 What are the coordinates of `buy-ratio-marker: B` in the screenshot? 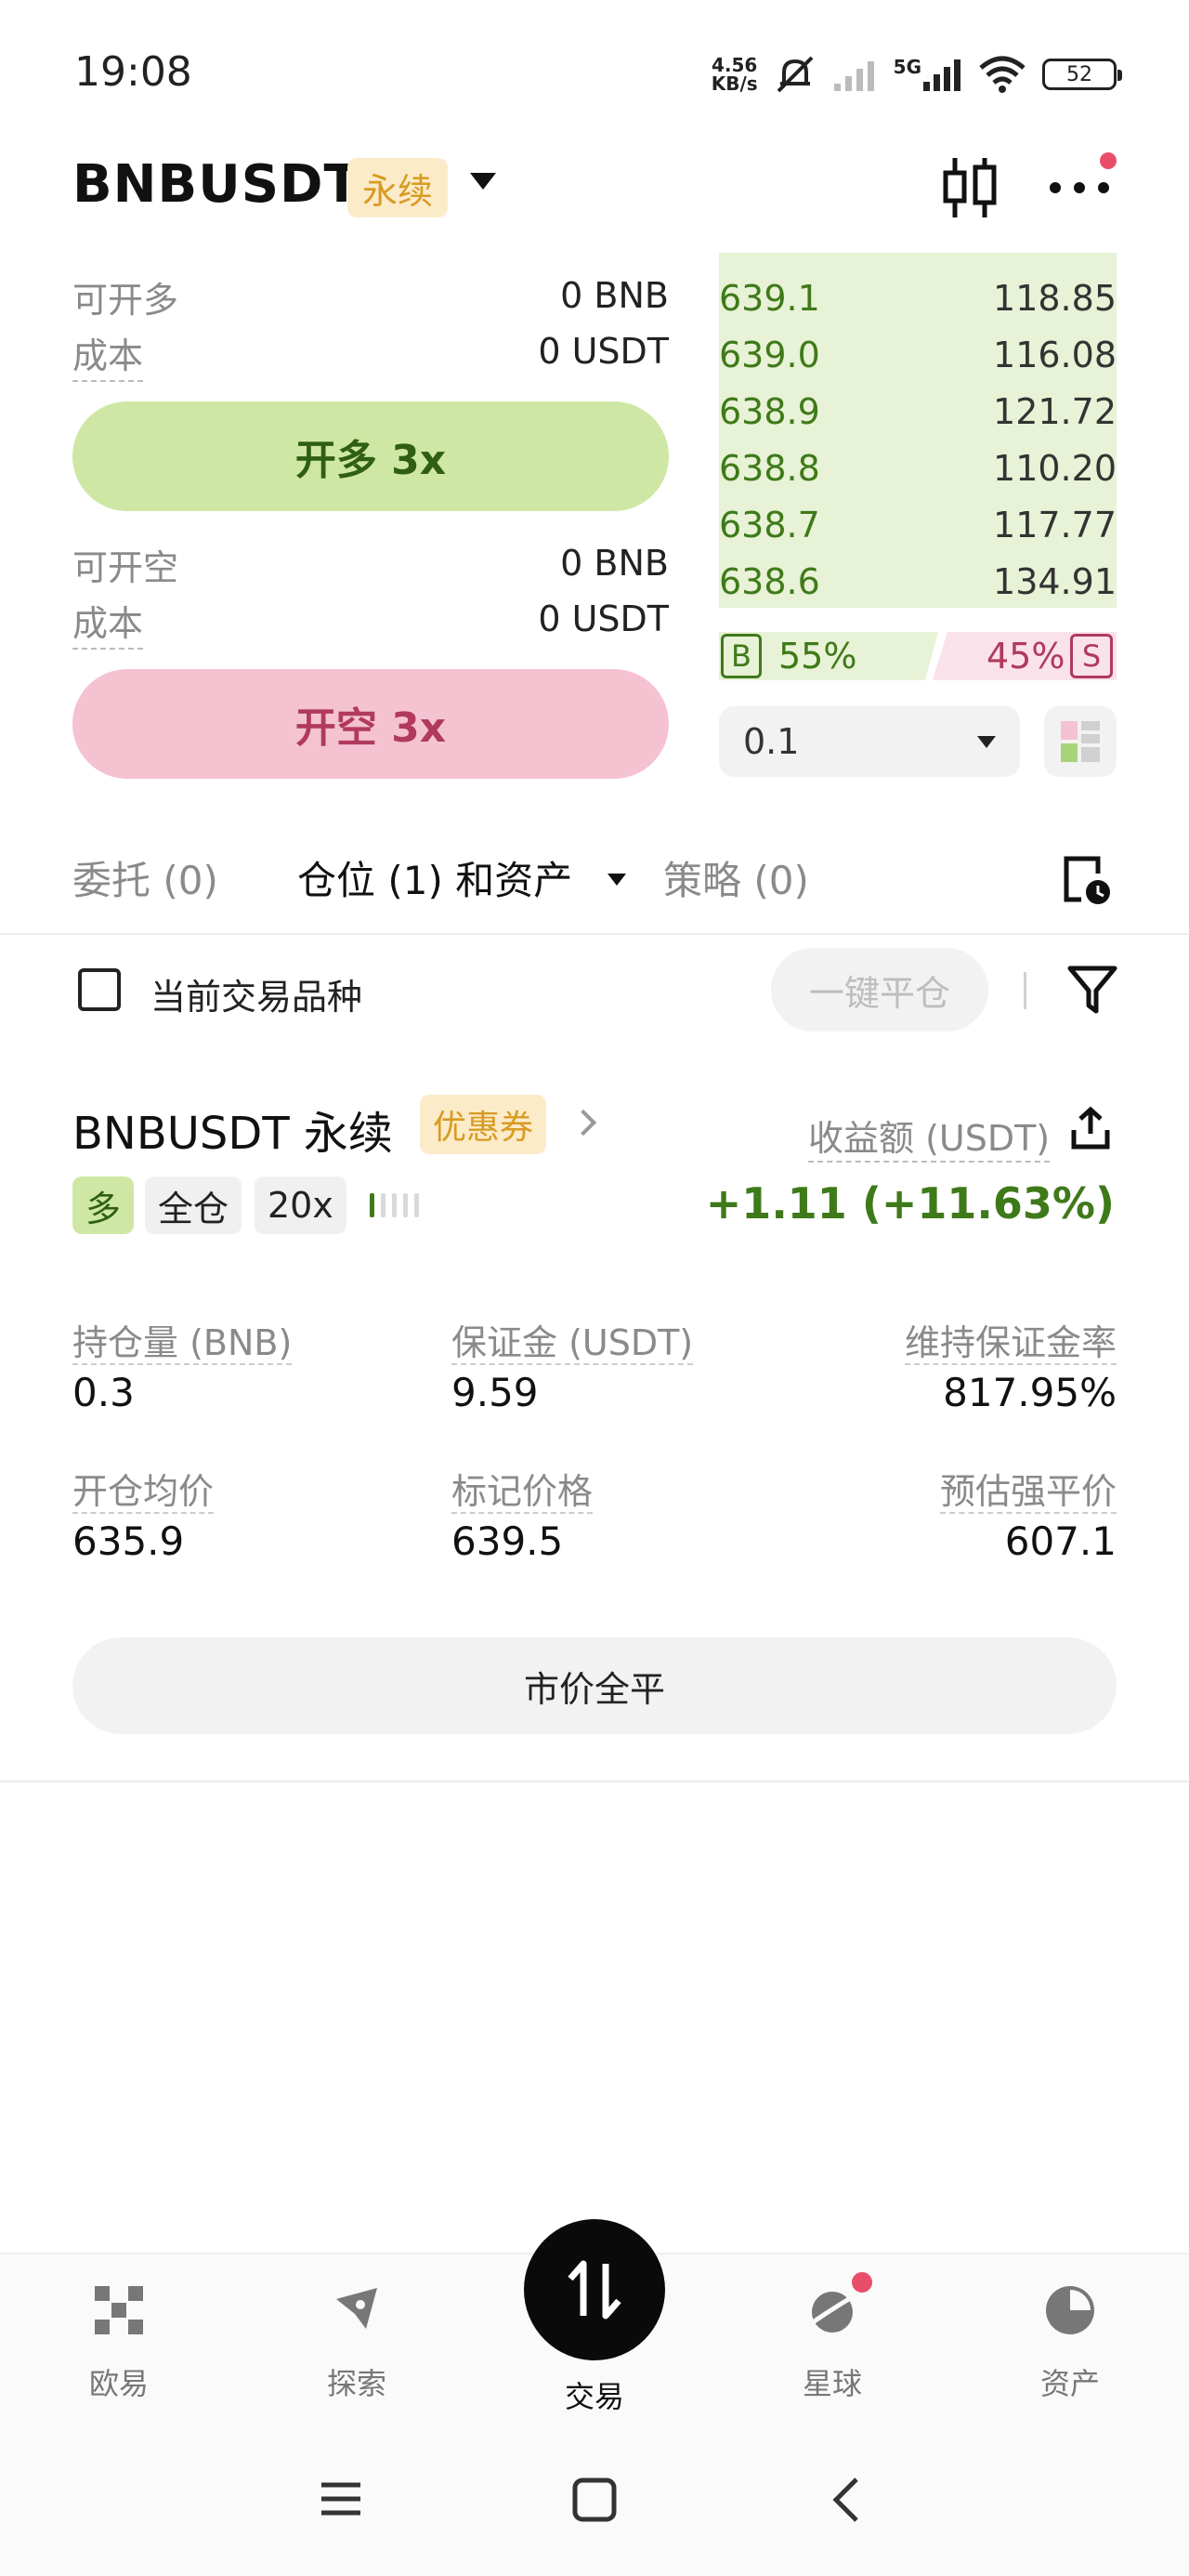 It's located at (741, 656).